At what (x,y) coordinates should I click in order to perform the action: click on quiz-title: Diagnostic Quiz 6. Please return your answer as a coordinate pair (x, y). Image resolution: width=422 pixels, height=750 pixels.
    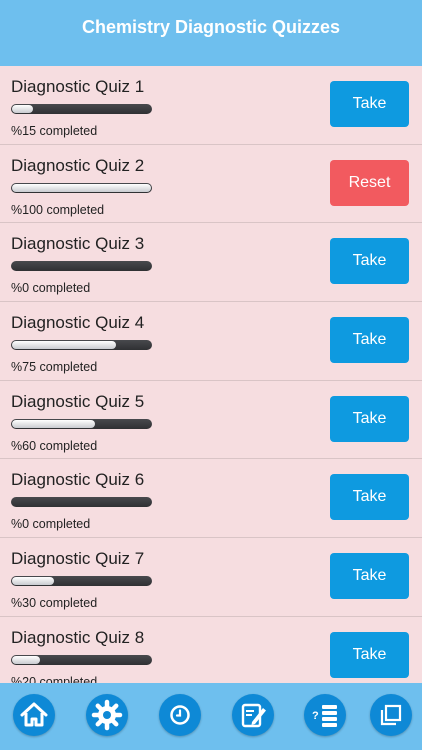
    Looking at the image, I should click on (78, 480).